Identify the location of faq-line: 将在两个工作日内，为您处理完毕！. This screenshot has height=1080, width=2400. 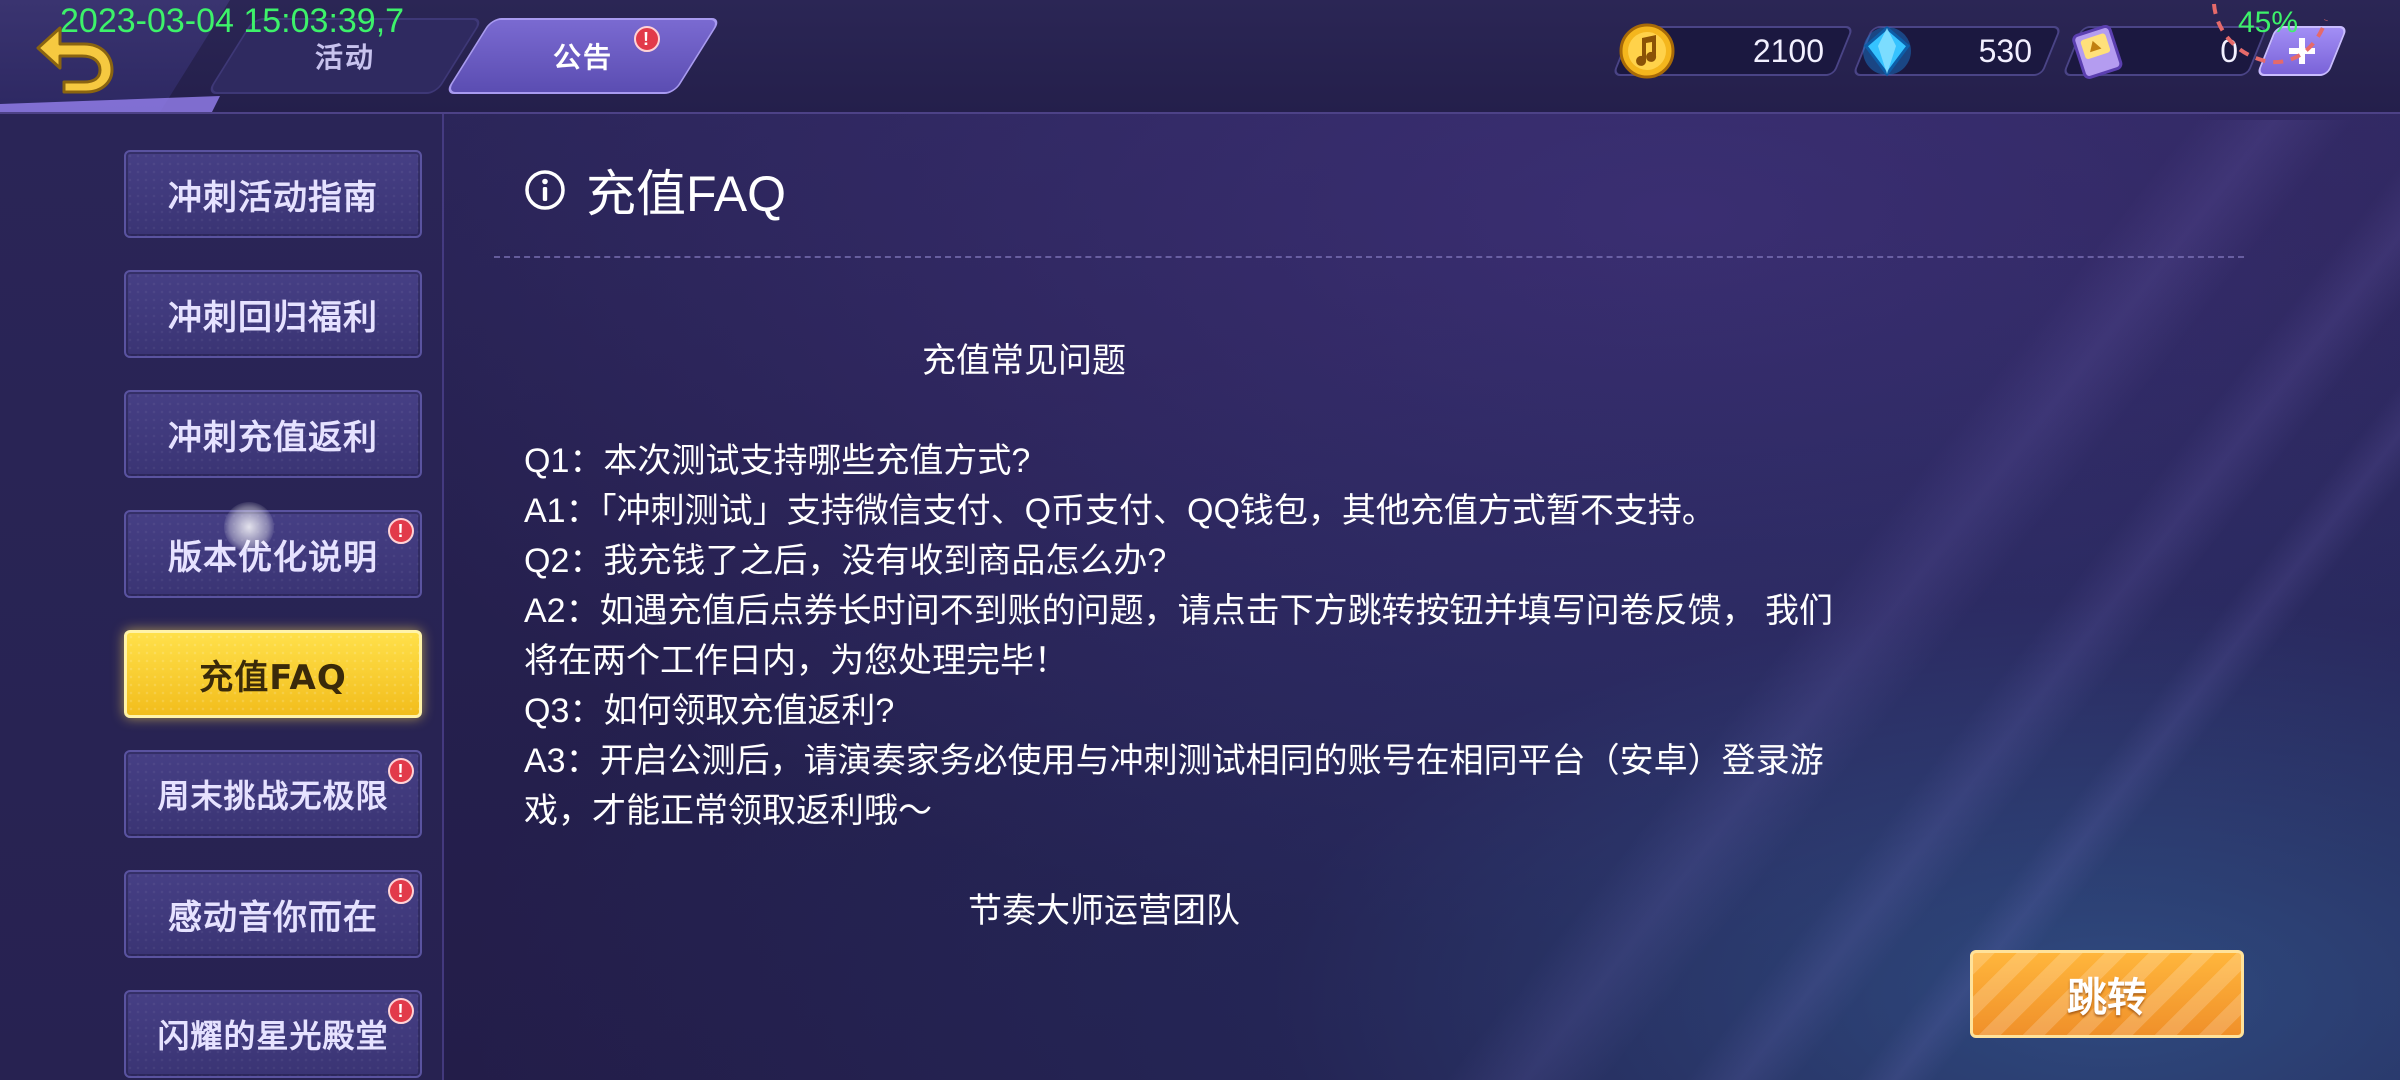
(796, 661).